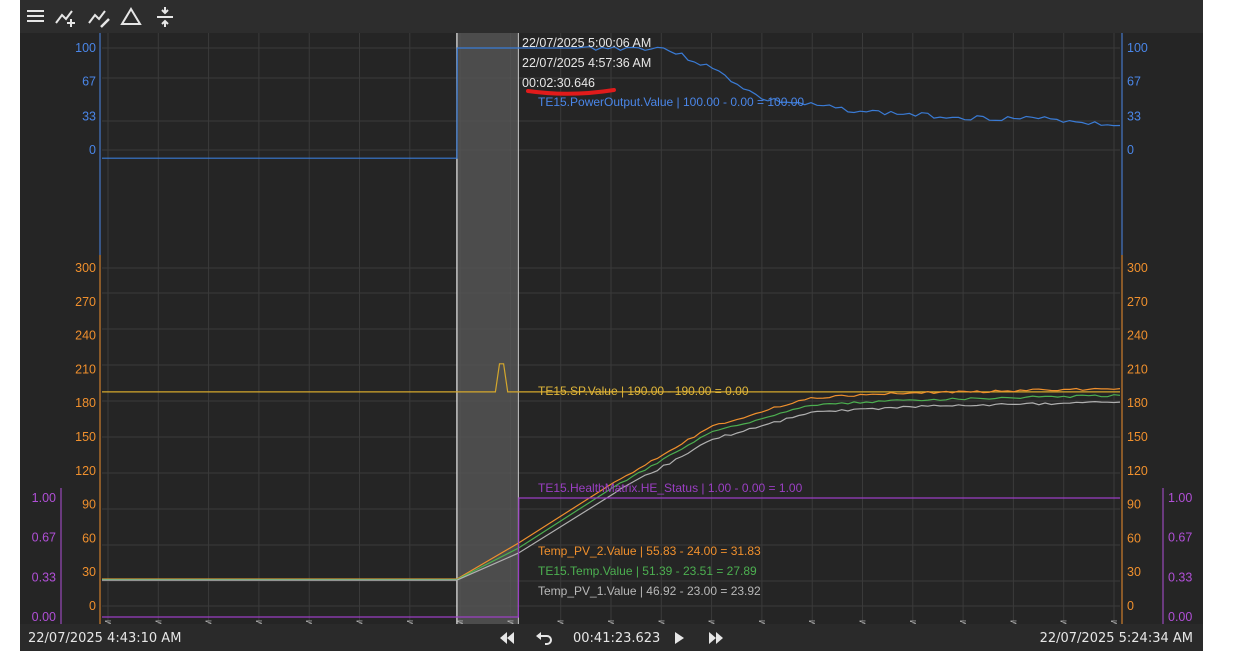 The image size is (1249, 651). I want to click on cursor-time-end: 22/07/2025 5:00:06 AM, so click(586, 43).